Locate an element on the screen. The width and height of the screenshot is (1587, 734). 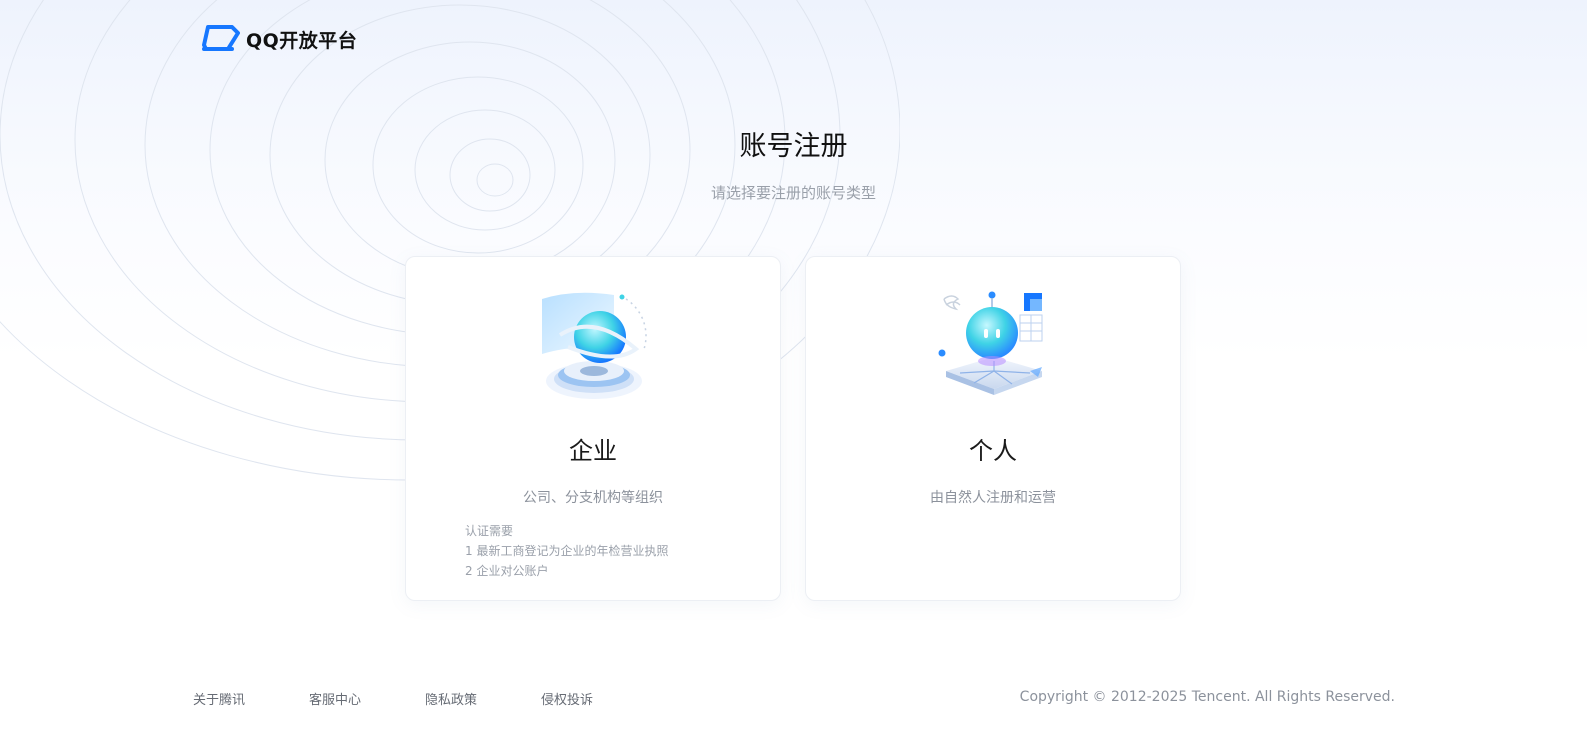
page-subtitle: 请选择要注册的账号类型 is located at coordinates (793, 193).